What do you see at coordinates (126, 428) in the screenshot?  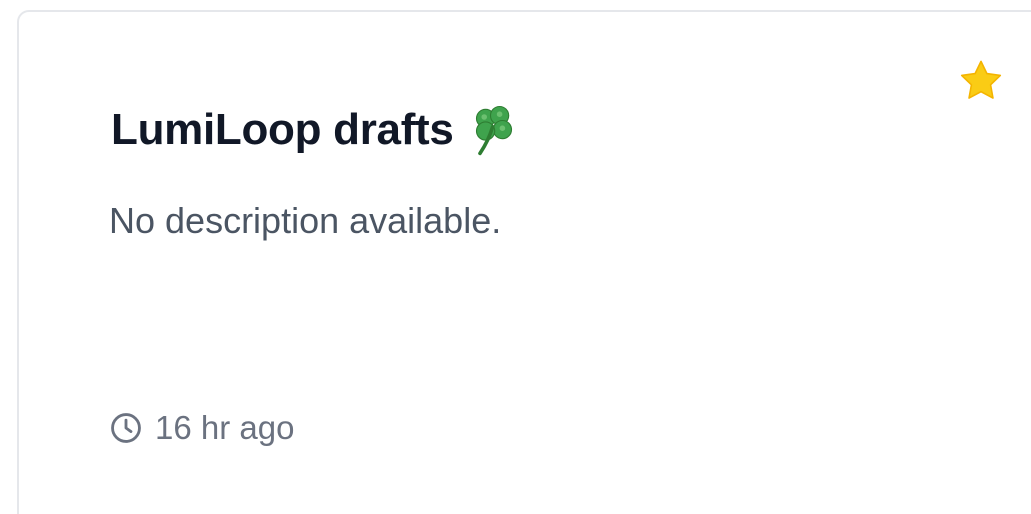 I see `clock-icon` at bounding box center [126, 428].